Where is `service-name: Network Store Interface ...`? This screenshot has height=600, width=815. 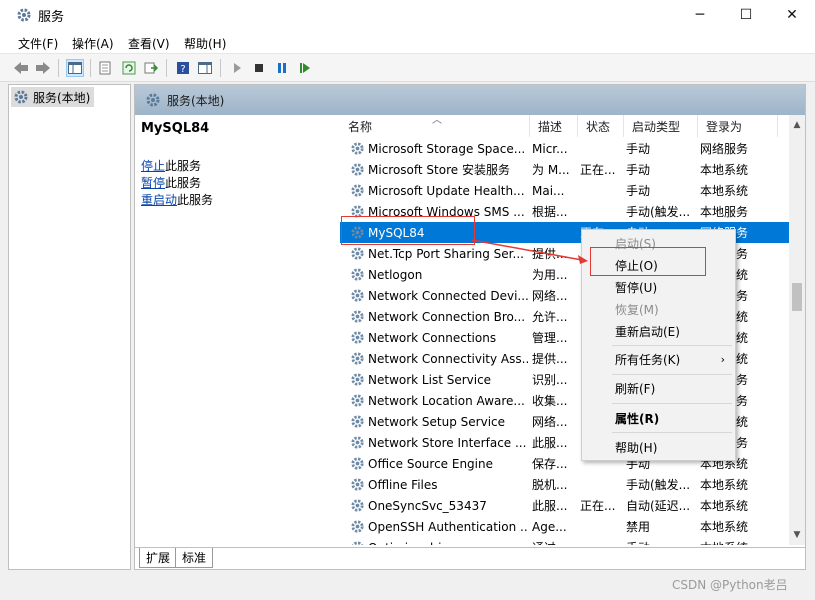 service-name: Network Store Interface ... is located at coordinates (447, 442).